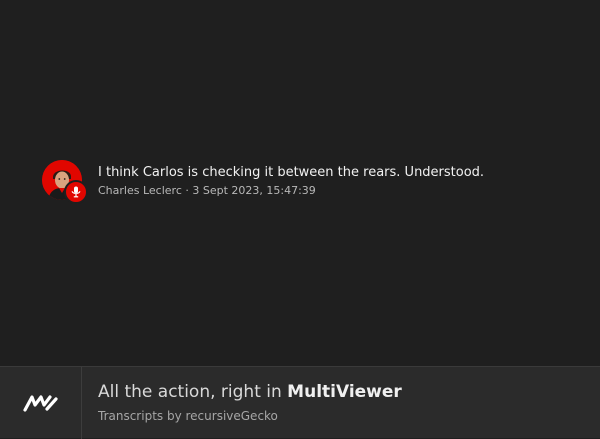  Describe the element at coordinates (193, 392) in the screenshot. I see `tagline-prefix: All the action, right in` at that location.